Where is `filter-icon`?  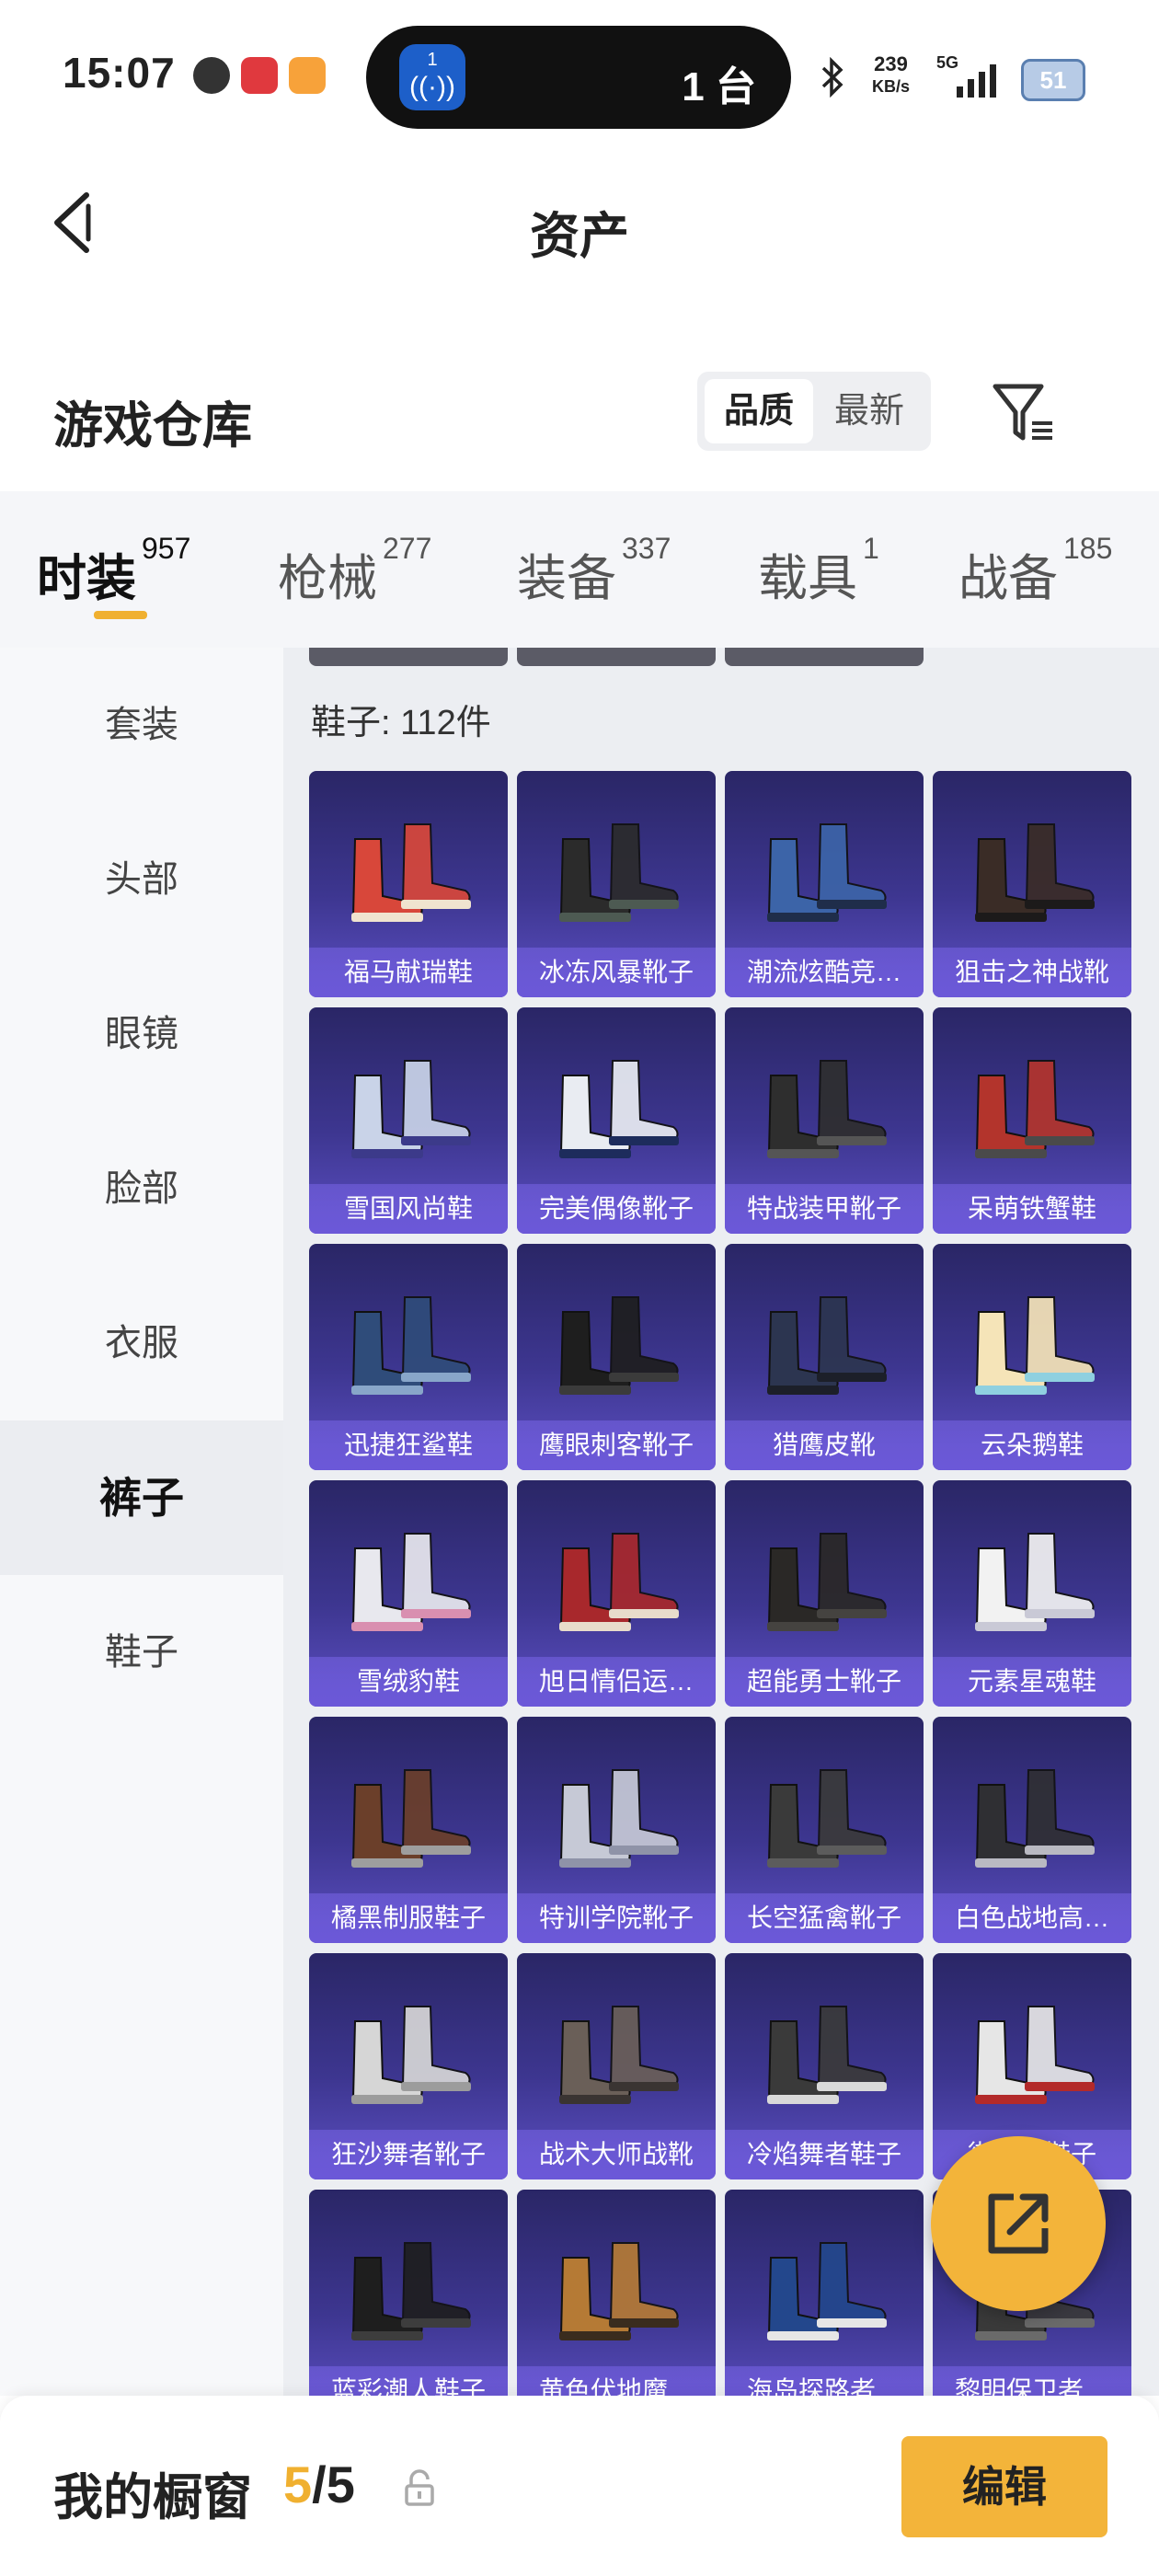
filter-icon is located at coordinates (1024, 414).